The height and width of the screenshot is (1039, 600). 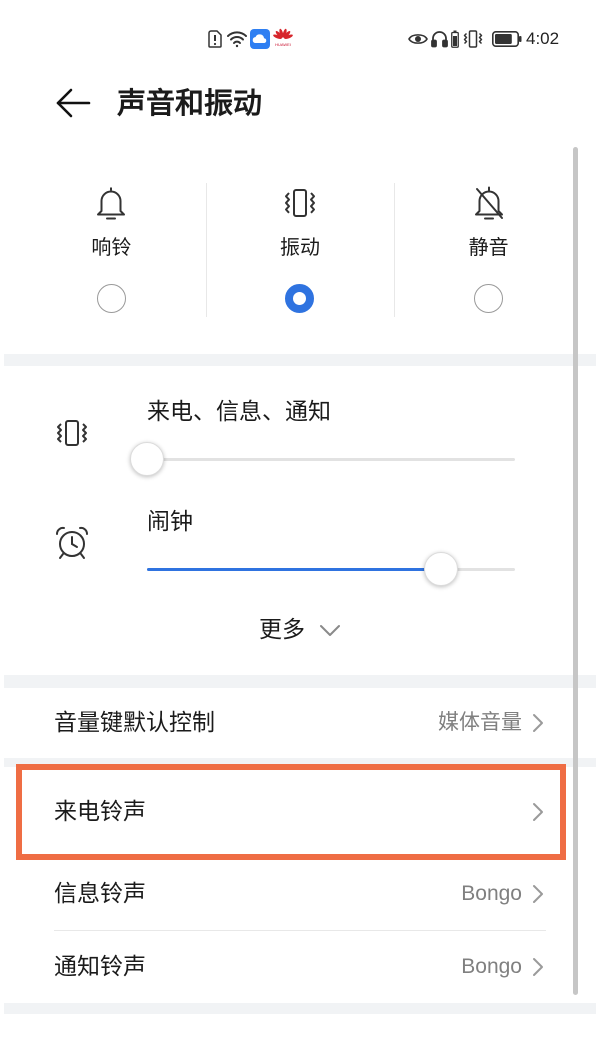 I want to click on row-label: 来电铃声, so click(x=100, y=812).